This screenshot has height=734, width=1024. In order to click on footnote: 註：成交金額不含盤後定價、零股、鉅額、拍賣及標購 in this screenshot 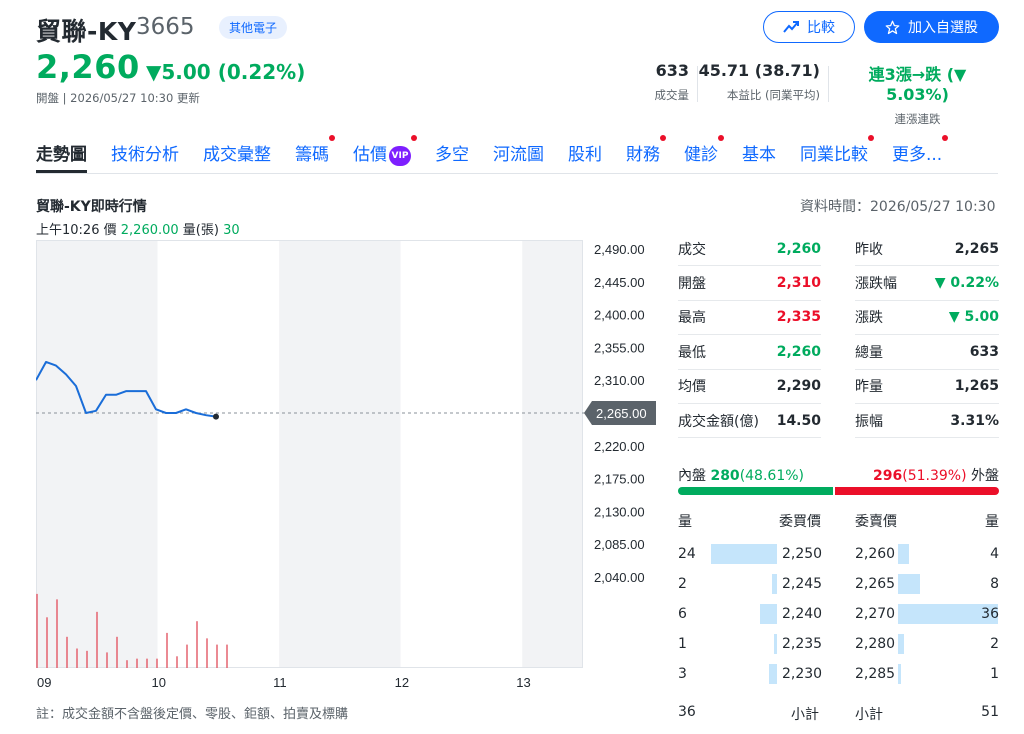, I will do `click(192, 714)`.